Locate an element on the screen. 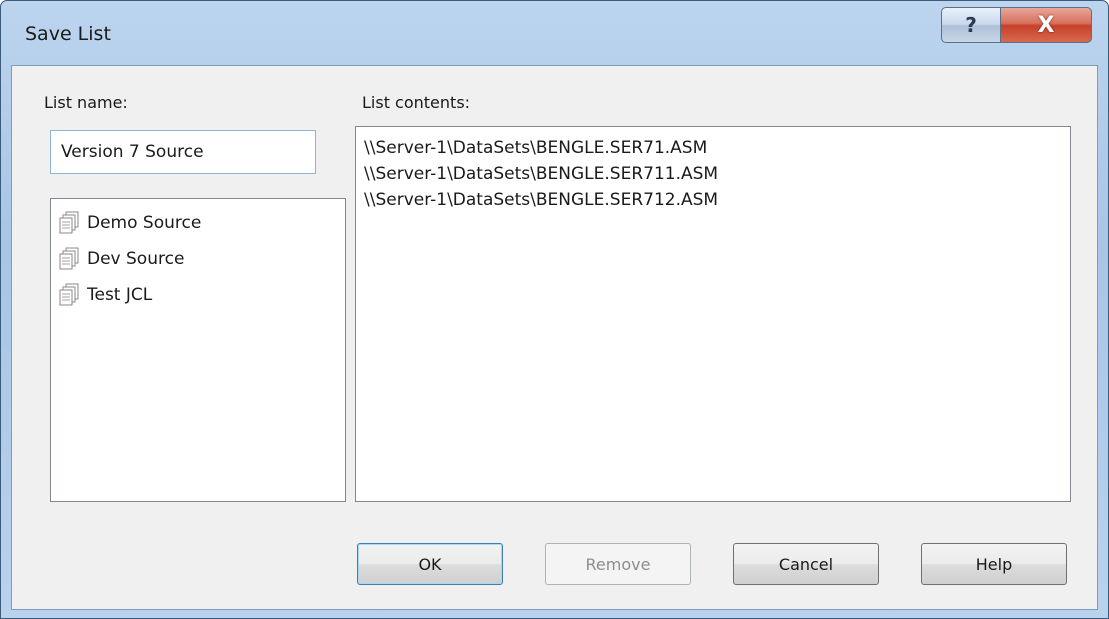 Image resolution: width=1109 pixels, height=619 pixels. list-item: Demo Source is located at coordinates (198, 223).